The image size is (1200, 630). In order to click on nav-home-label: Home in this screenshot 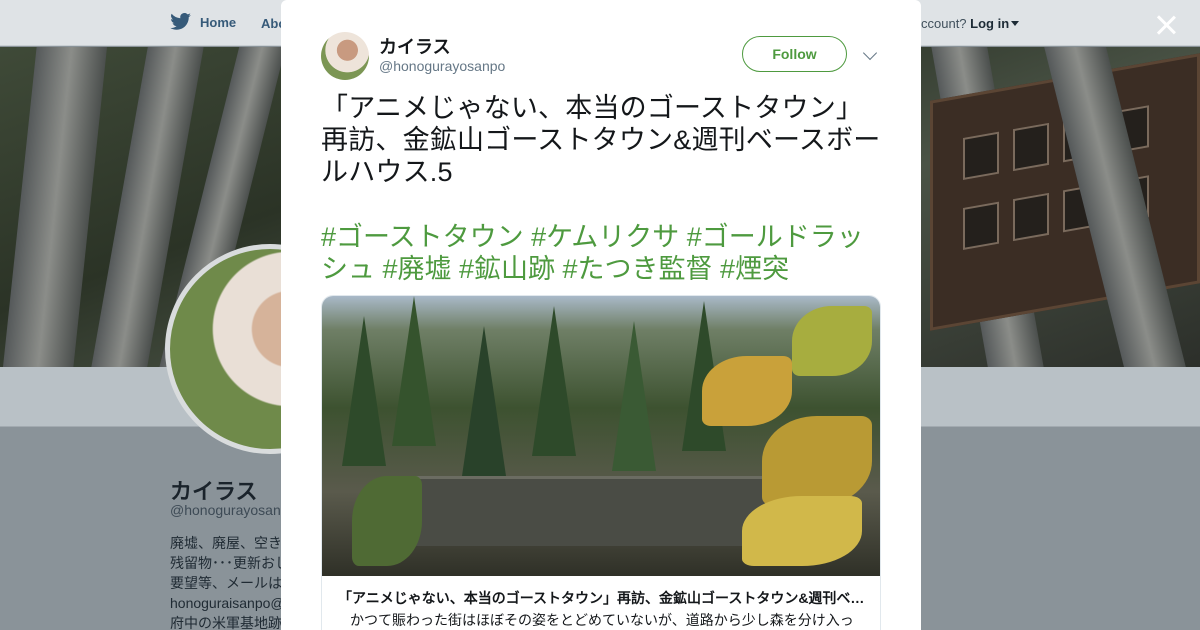, I will do `click(218, 22)`.